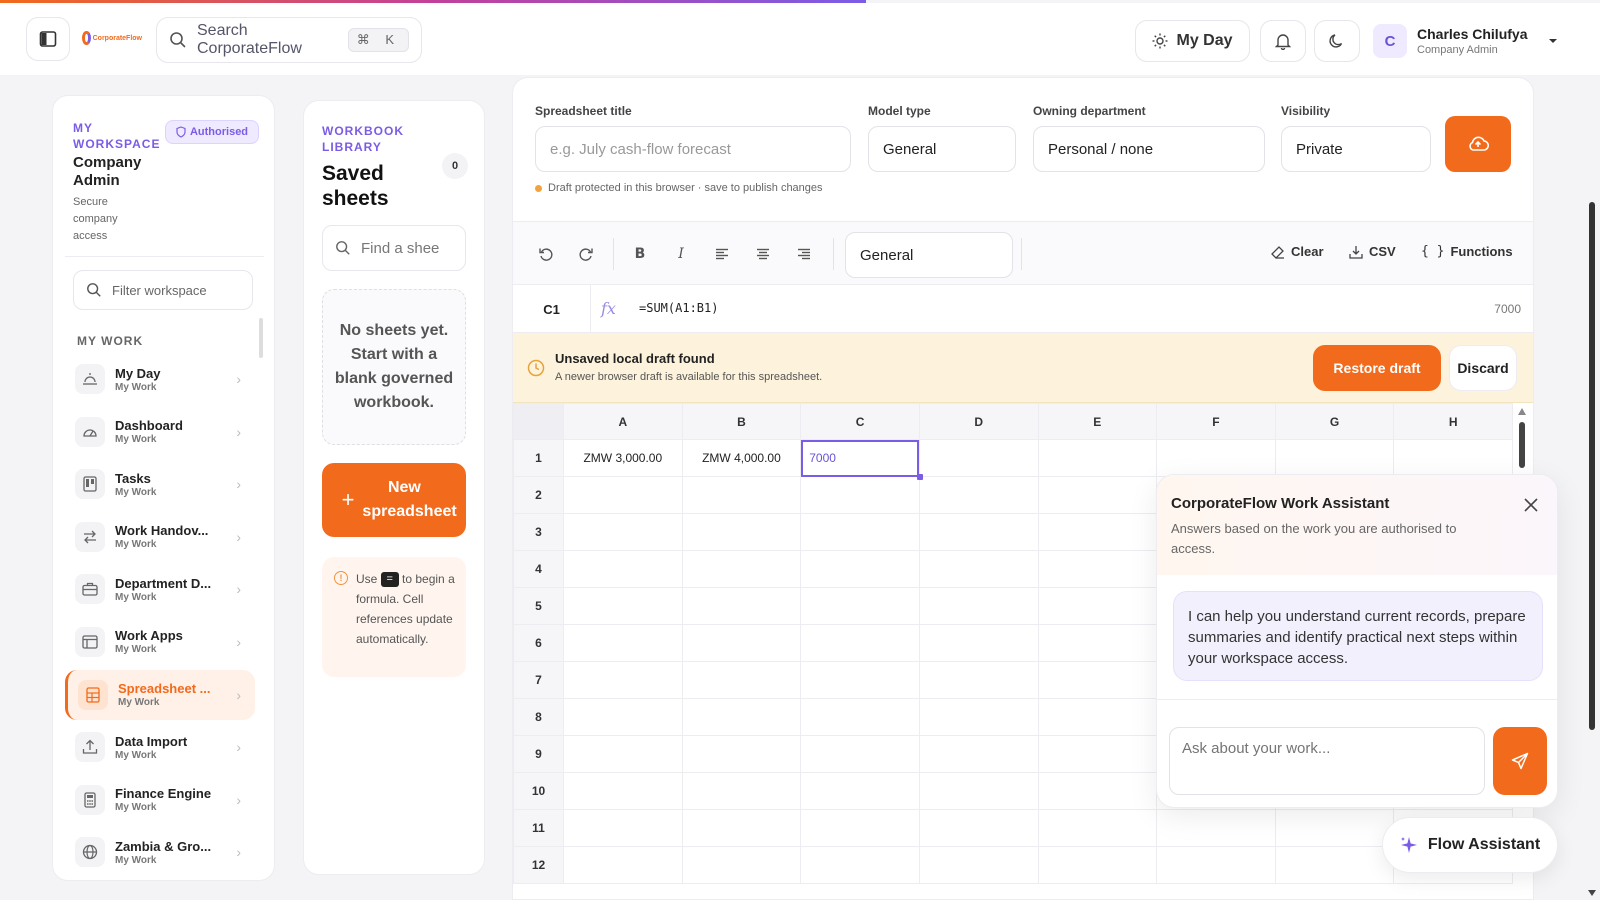 The width and height of the screenshot is (1600, 900). I want to click on scroll-down-icon, so click(1592, 893).